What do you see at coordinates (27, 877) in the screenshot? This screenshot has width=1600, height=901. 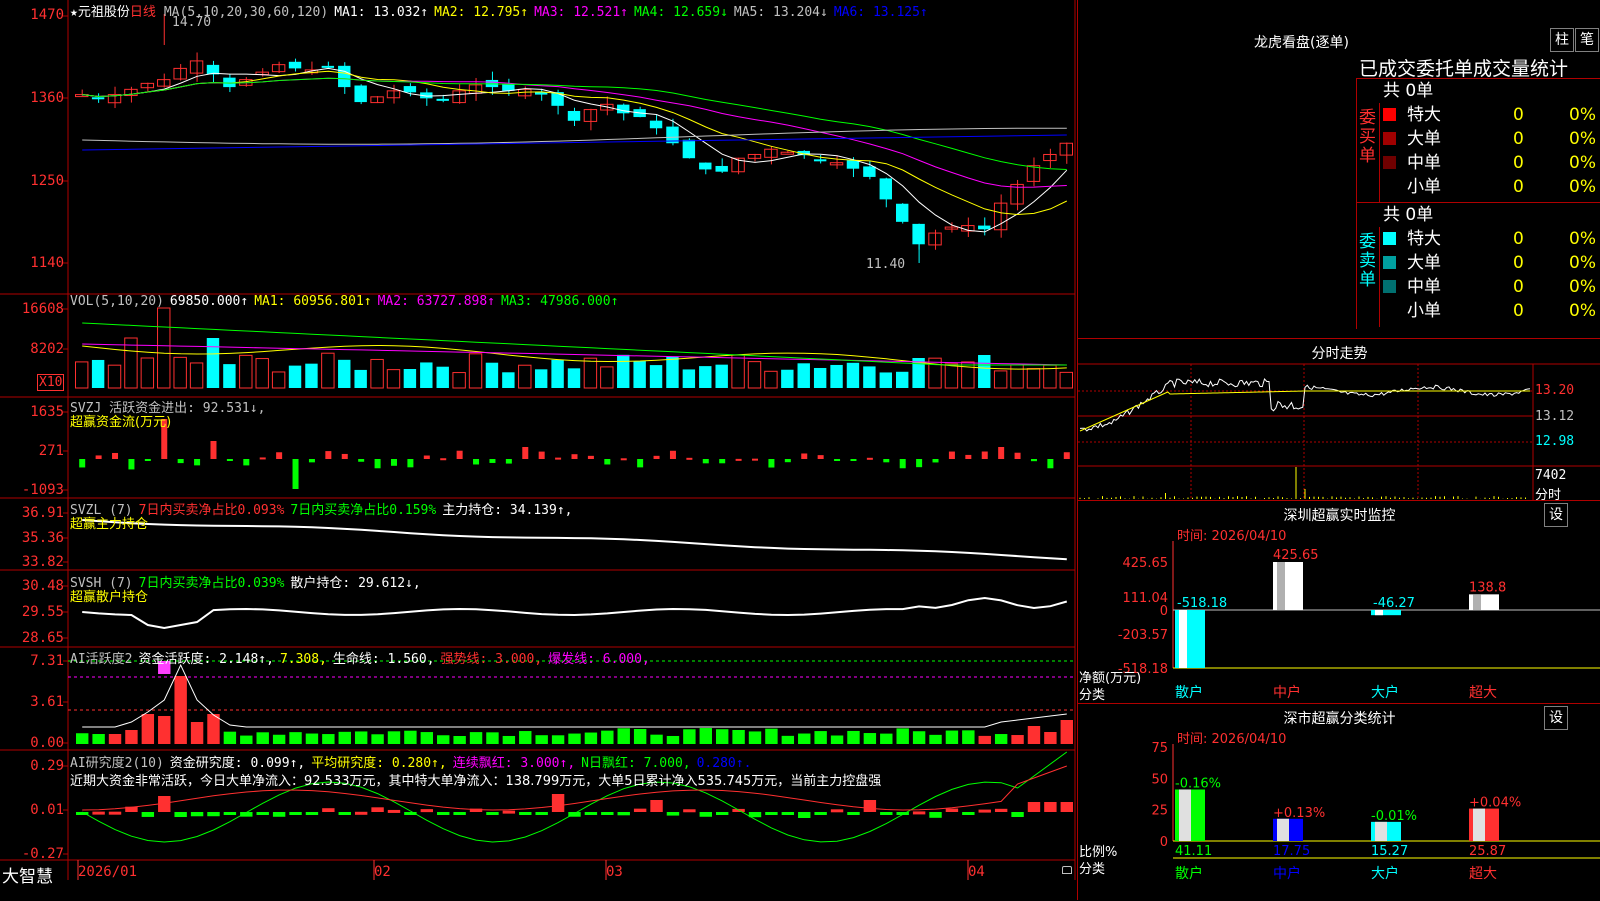 I see `app-logo: 大智慧` at bounding box center [27, 877].